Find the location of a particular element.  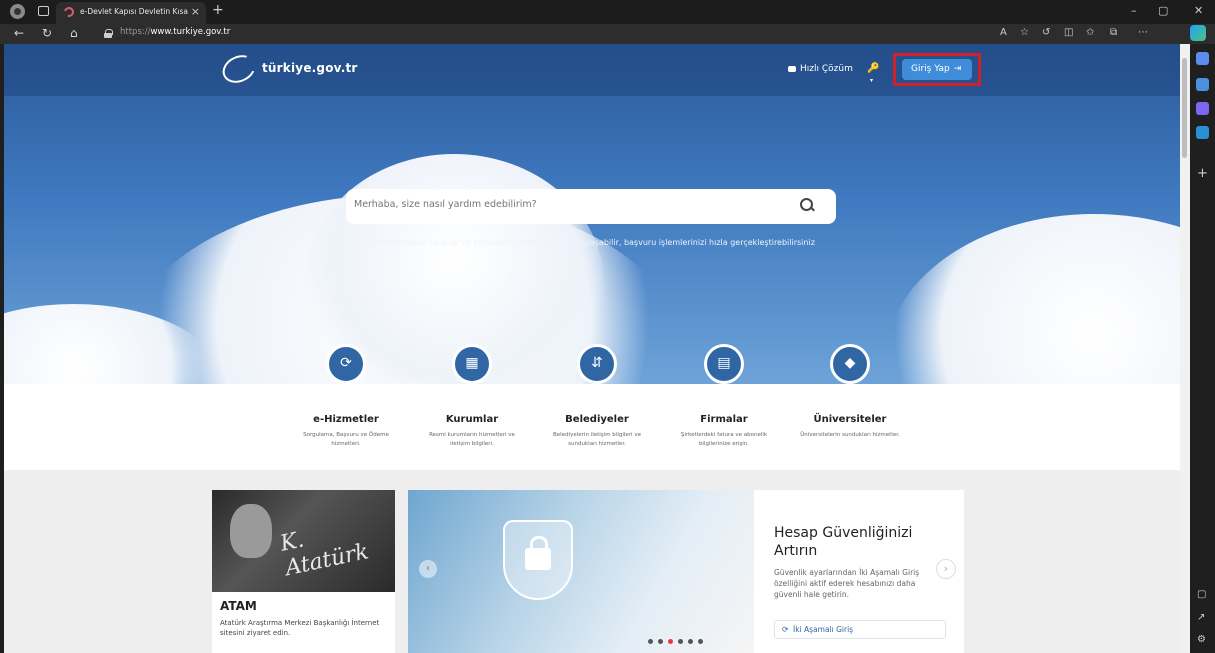

hizli-cozum-label: Hızlı Çözüm is located at coordinates (826, 69).